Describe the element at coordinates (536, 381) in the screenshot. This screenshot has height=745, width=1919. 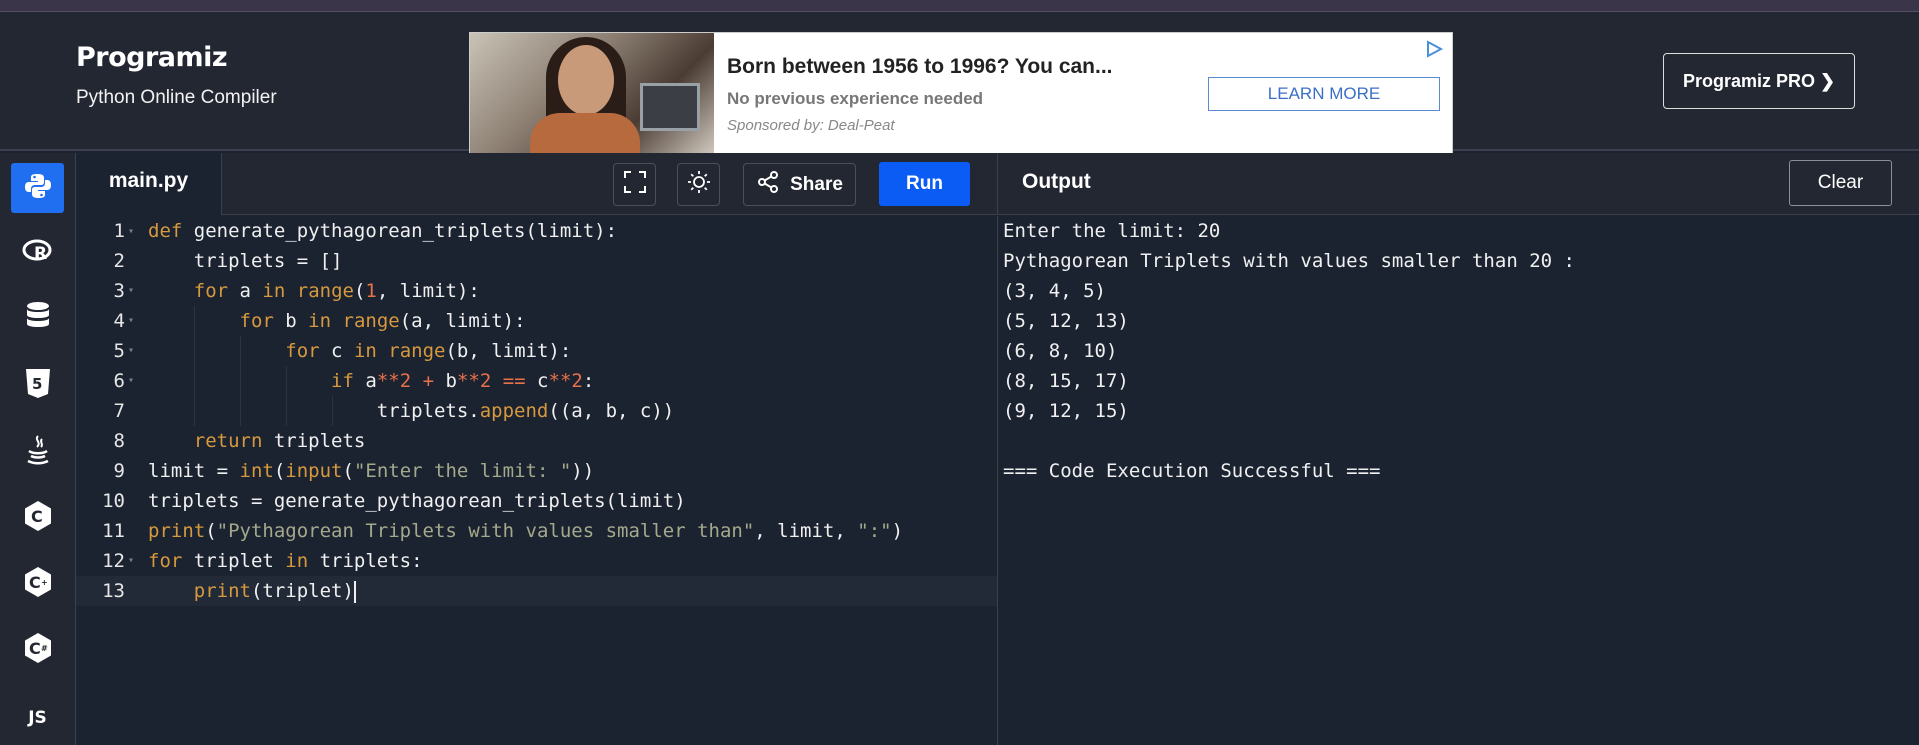
I see `code-line: 6 ▾ if a**2 + b**2 == c**2:` at that location.